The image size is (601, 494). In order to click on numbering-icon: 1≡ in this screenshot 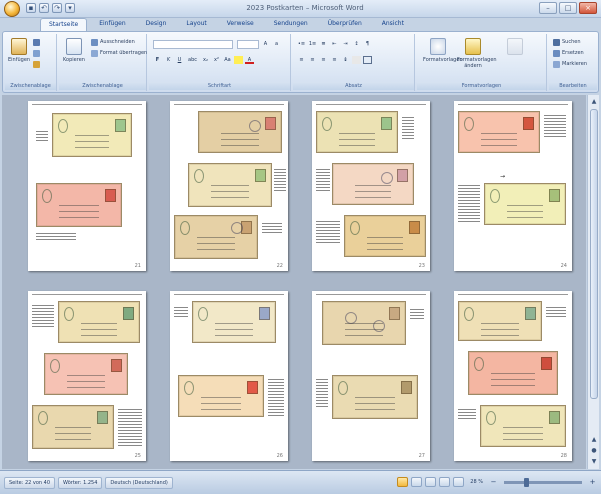, I will do `click(312, 44)`.